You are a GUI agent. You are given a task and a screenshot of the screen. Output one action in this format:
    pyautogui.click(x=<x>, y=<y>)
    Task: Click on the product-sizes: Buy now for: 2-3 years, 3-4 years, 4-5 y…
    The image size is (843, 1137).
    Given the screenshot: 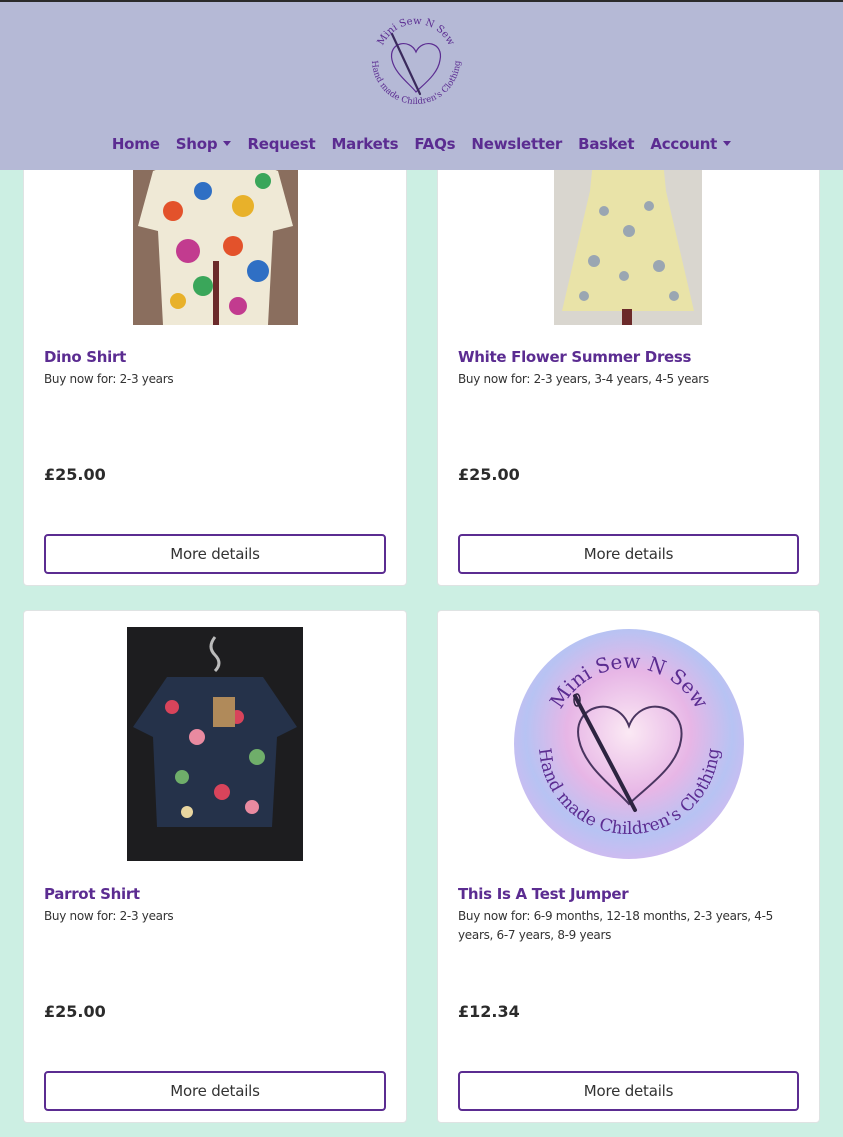 What is the action you would take?
    pyautogui.click(x=583, y=379)
    